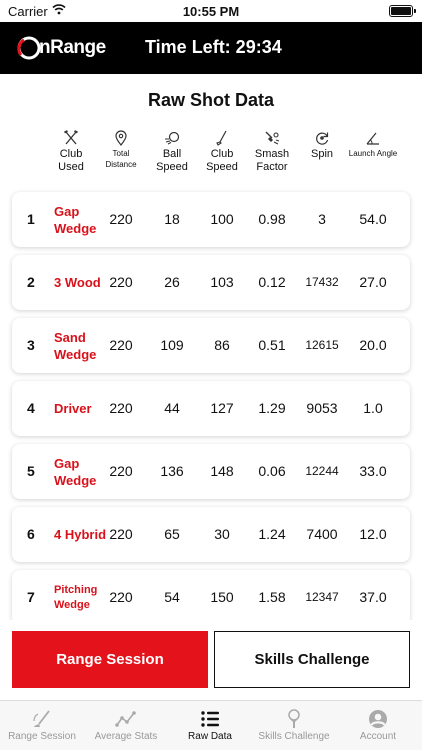 The width and height of the screenshot is (422, 750). I want to click on shot-number: 4, so click(31, 408).